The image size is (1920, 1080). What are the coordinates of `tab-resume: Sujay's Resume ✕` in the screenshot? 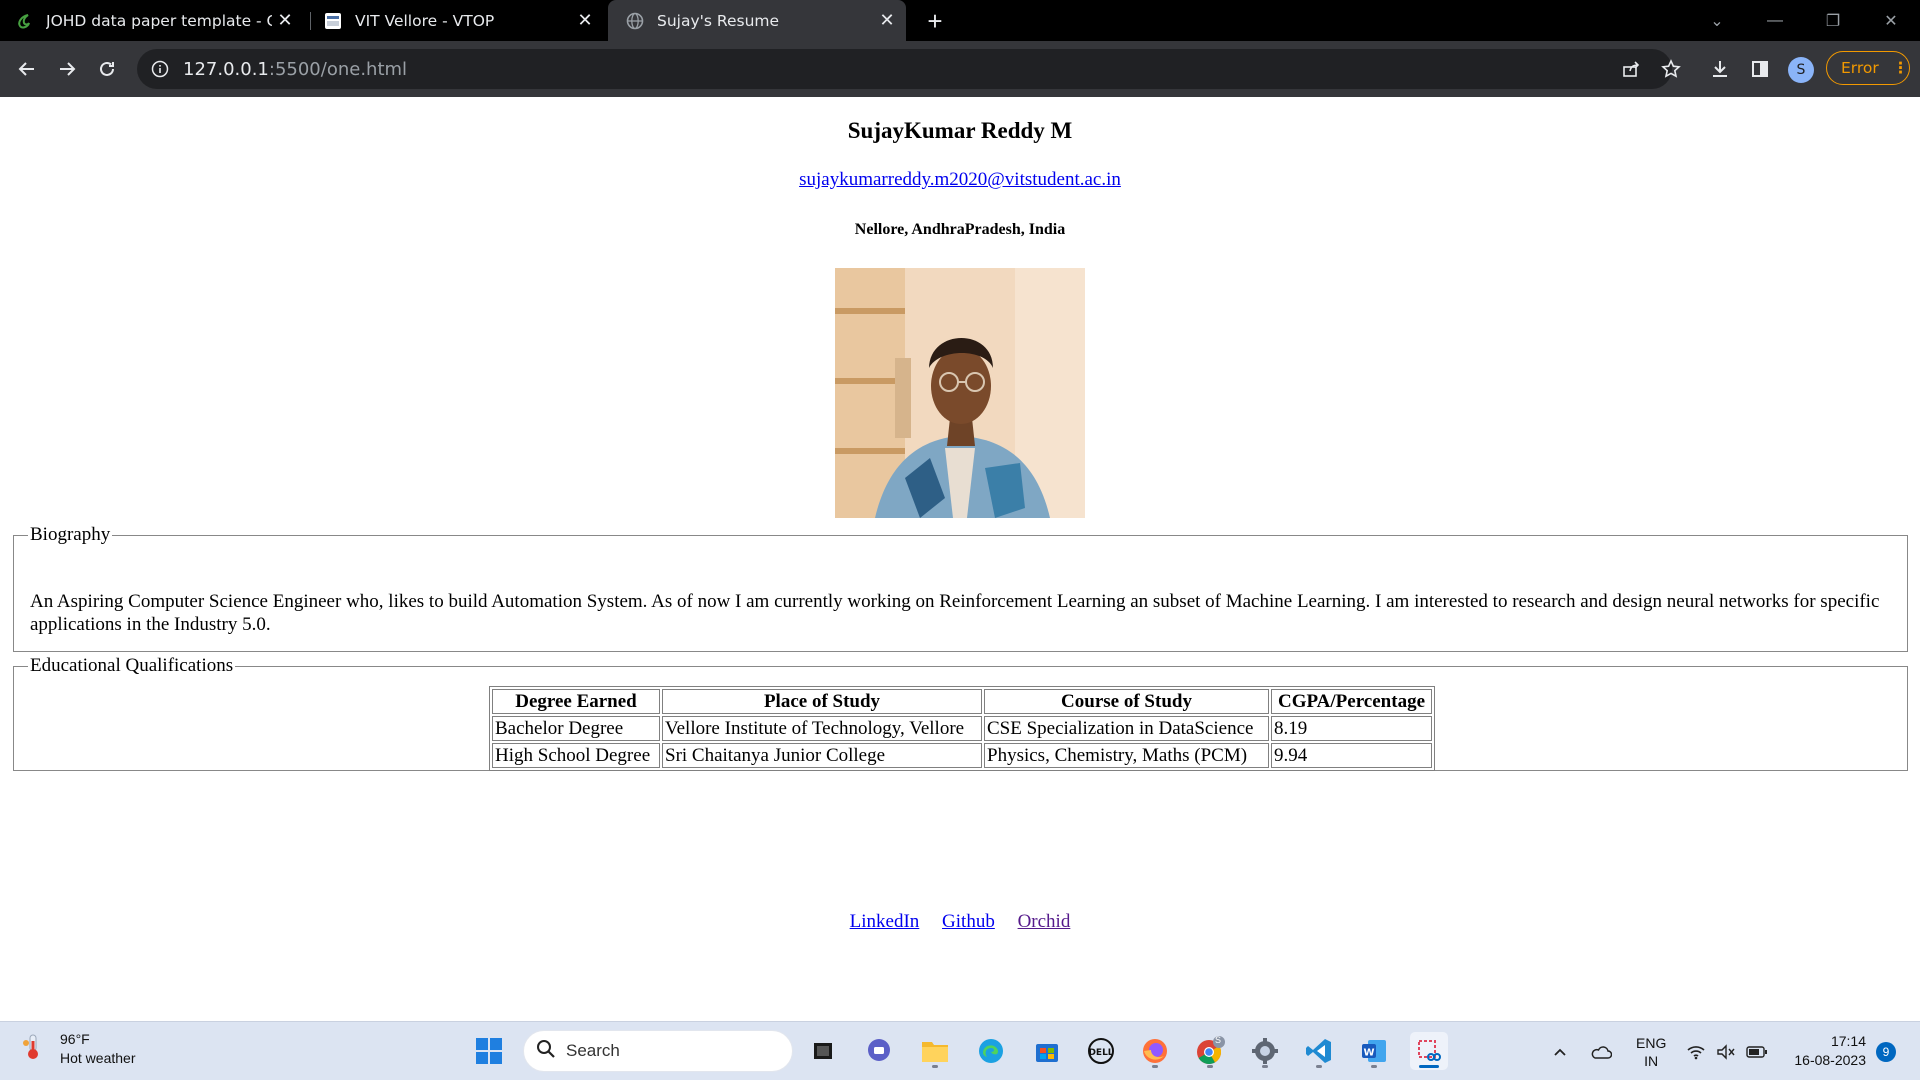 It's located at (757, 20).